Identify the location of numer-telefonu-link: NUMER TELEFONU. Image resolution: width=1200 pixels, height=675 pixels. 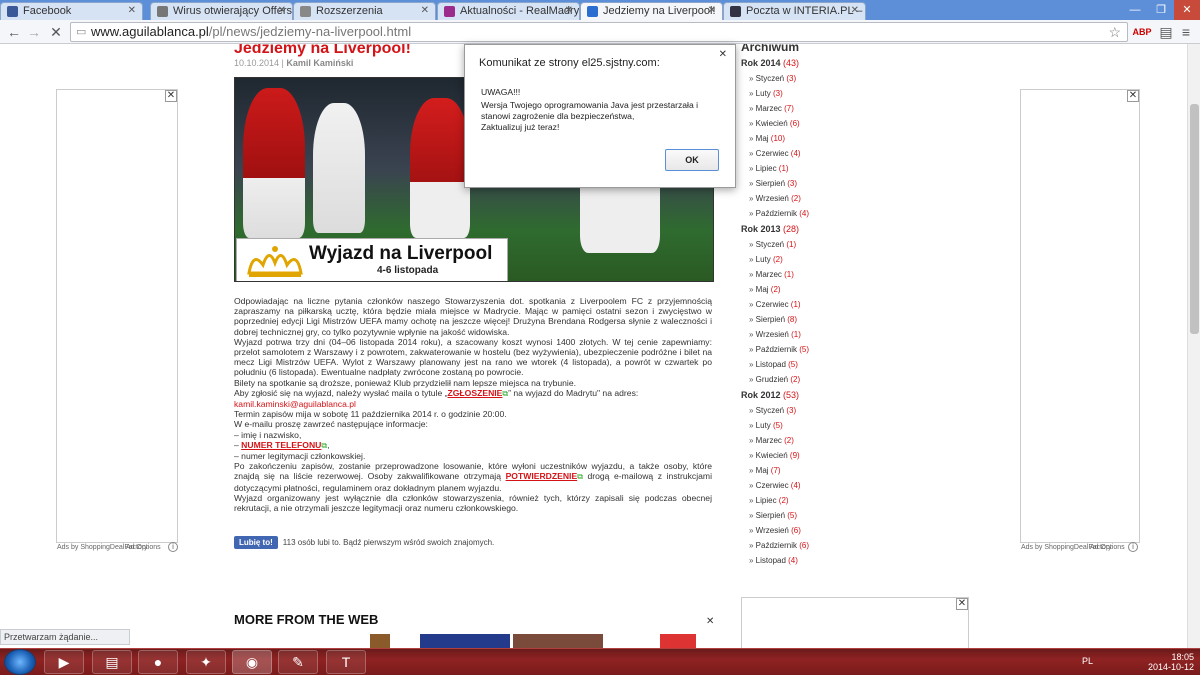
(281, 445).